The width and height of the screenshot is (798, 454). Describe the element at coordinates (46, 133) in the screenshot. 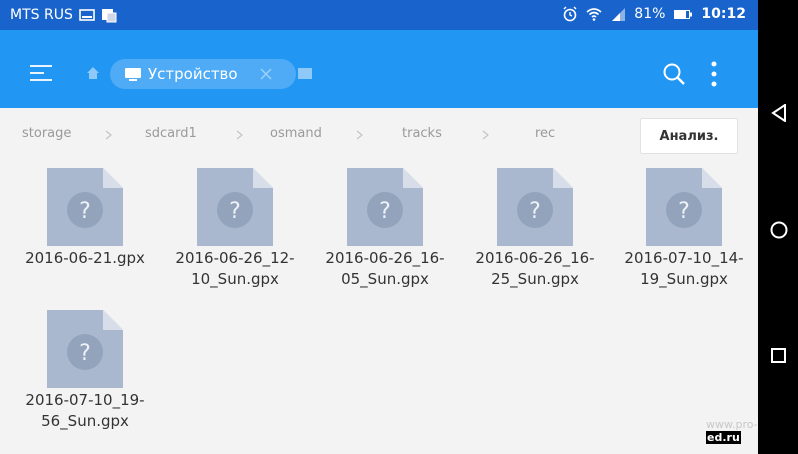

I see `crumb-storage: storage` at that location.